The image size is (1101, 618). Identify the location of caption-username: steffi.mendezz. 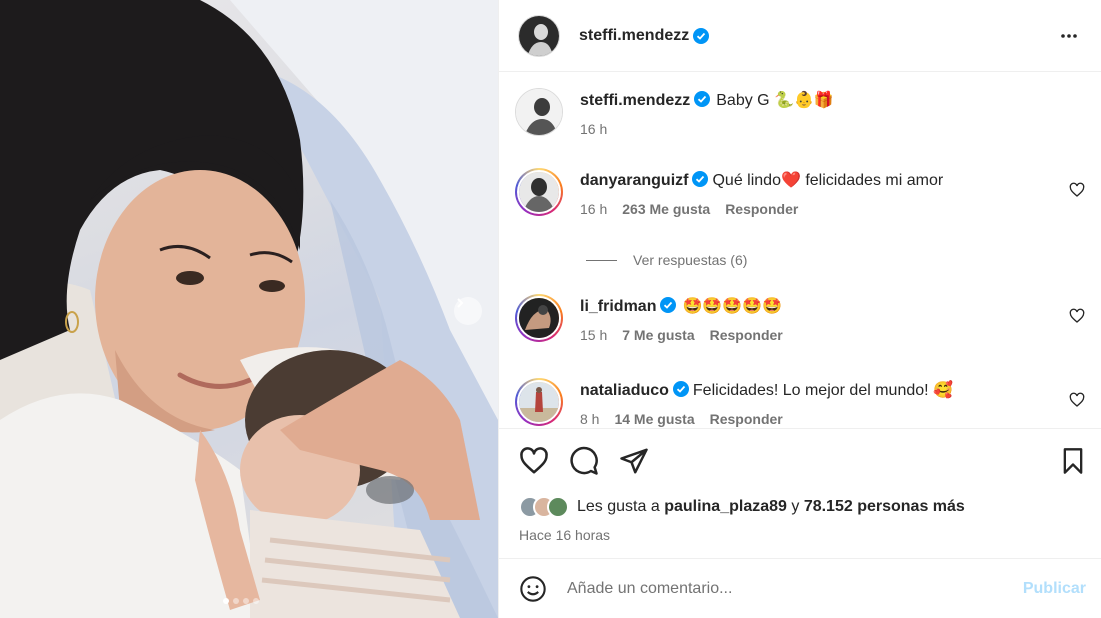
(635, 100).